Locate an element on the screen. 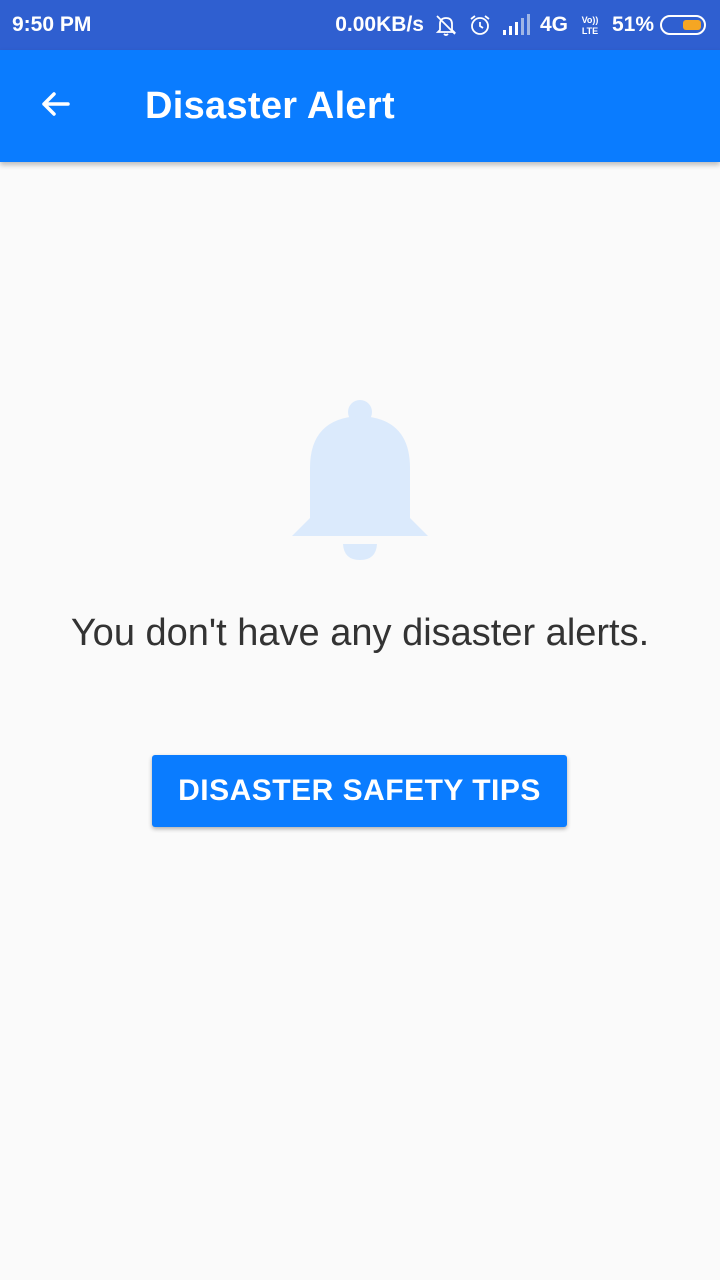  alarm-icon is located at coordinates (480, 25).